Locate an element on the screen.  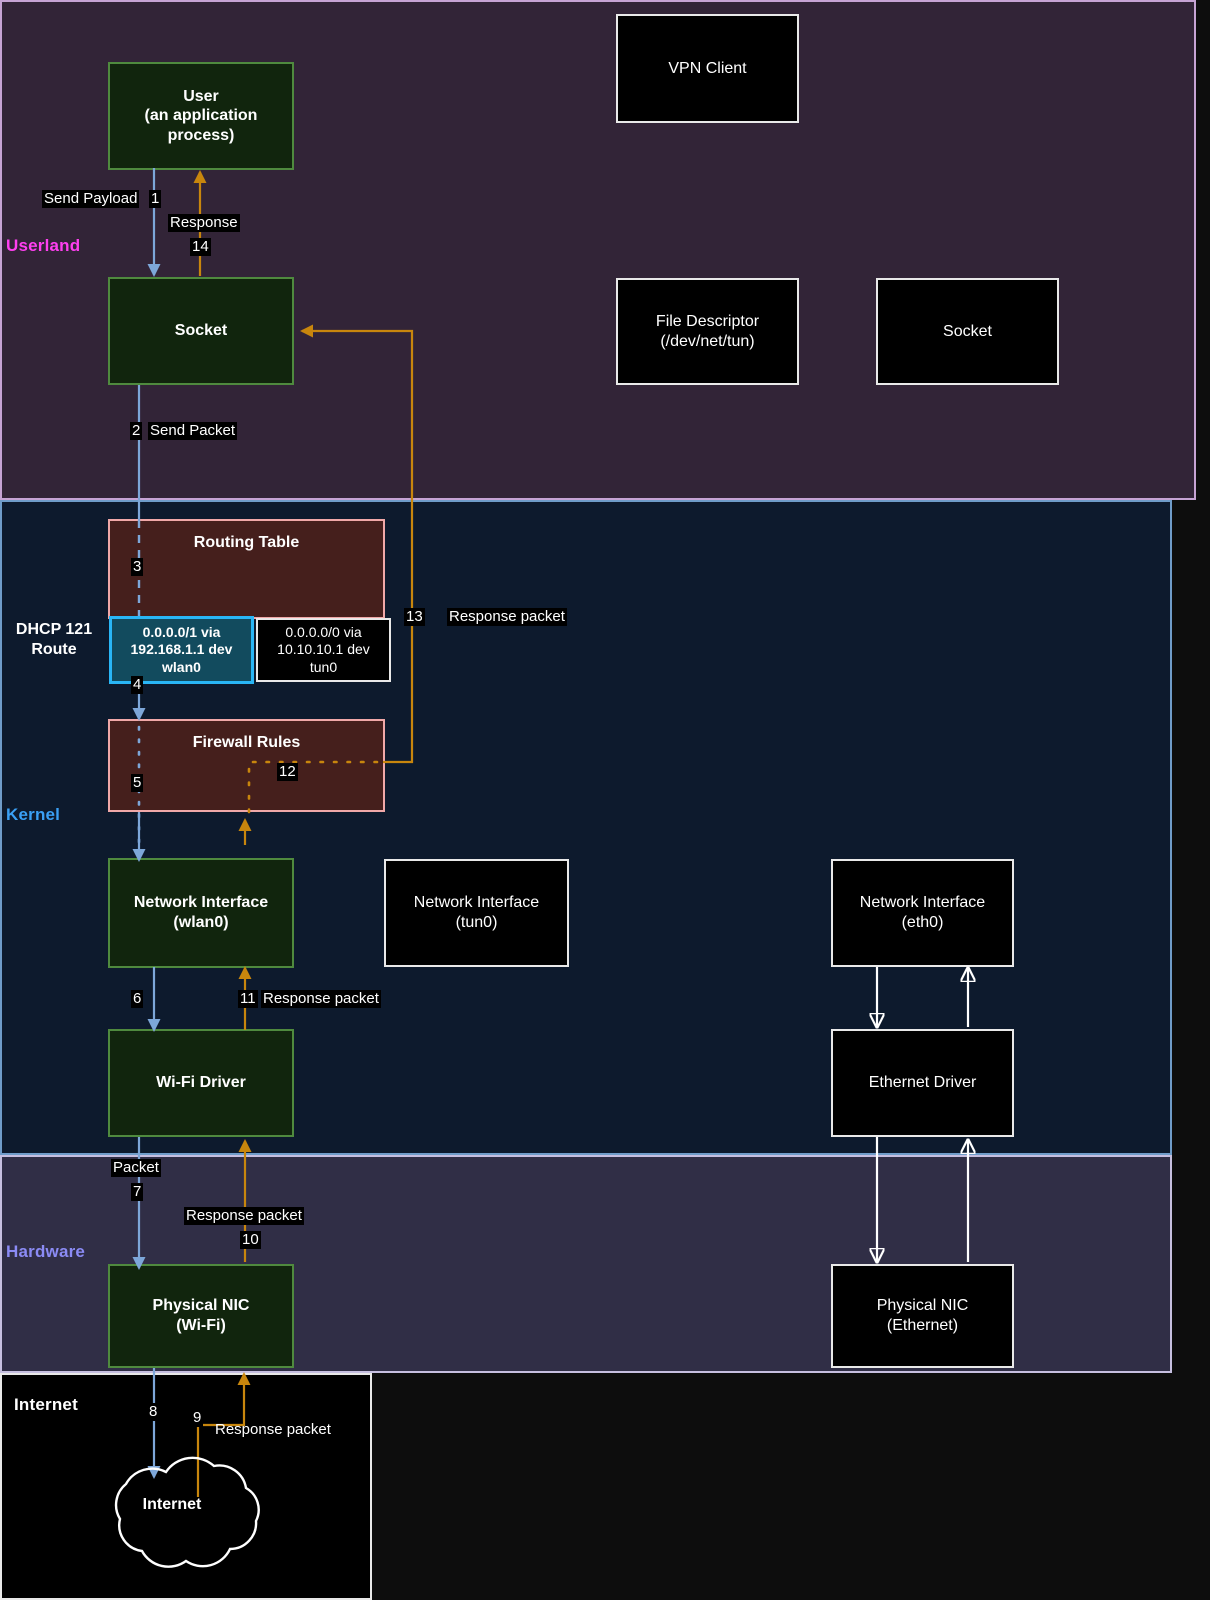
node-firewall-rules-label: Firewall Rules is located at coordinates (246, 742).